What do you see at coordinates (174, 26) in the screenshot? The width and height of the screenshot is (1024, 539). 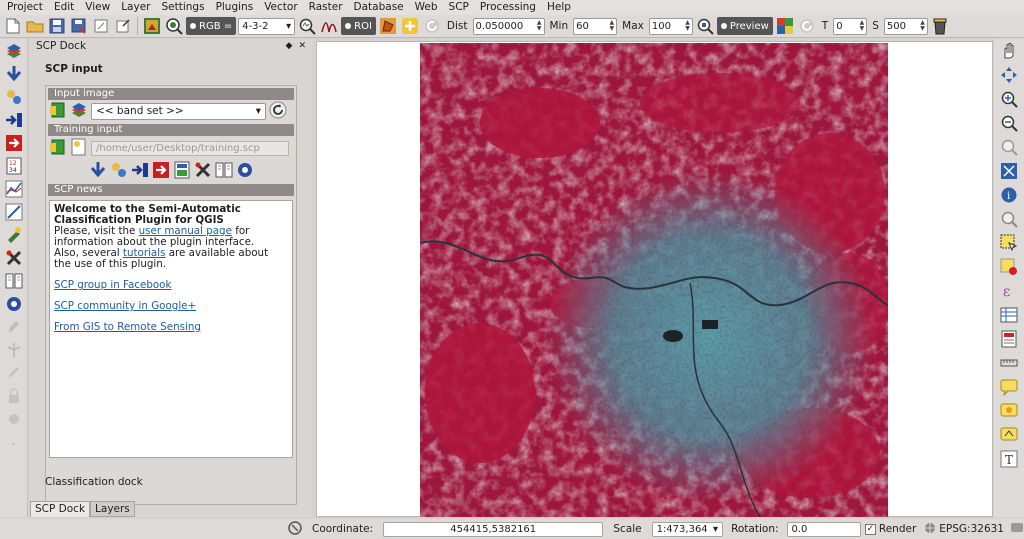 I see `zoom-to-image-icon` at bounding box center [174, 26].